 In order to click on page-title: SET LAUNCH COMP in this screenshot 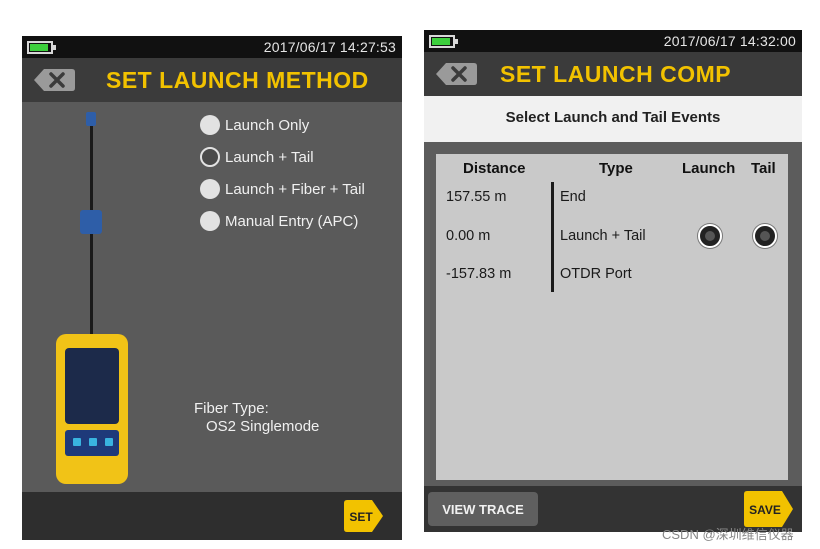, I will do `click(616, 74)`.